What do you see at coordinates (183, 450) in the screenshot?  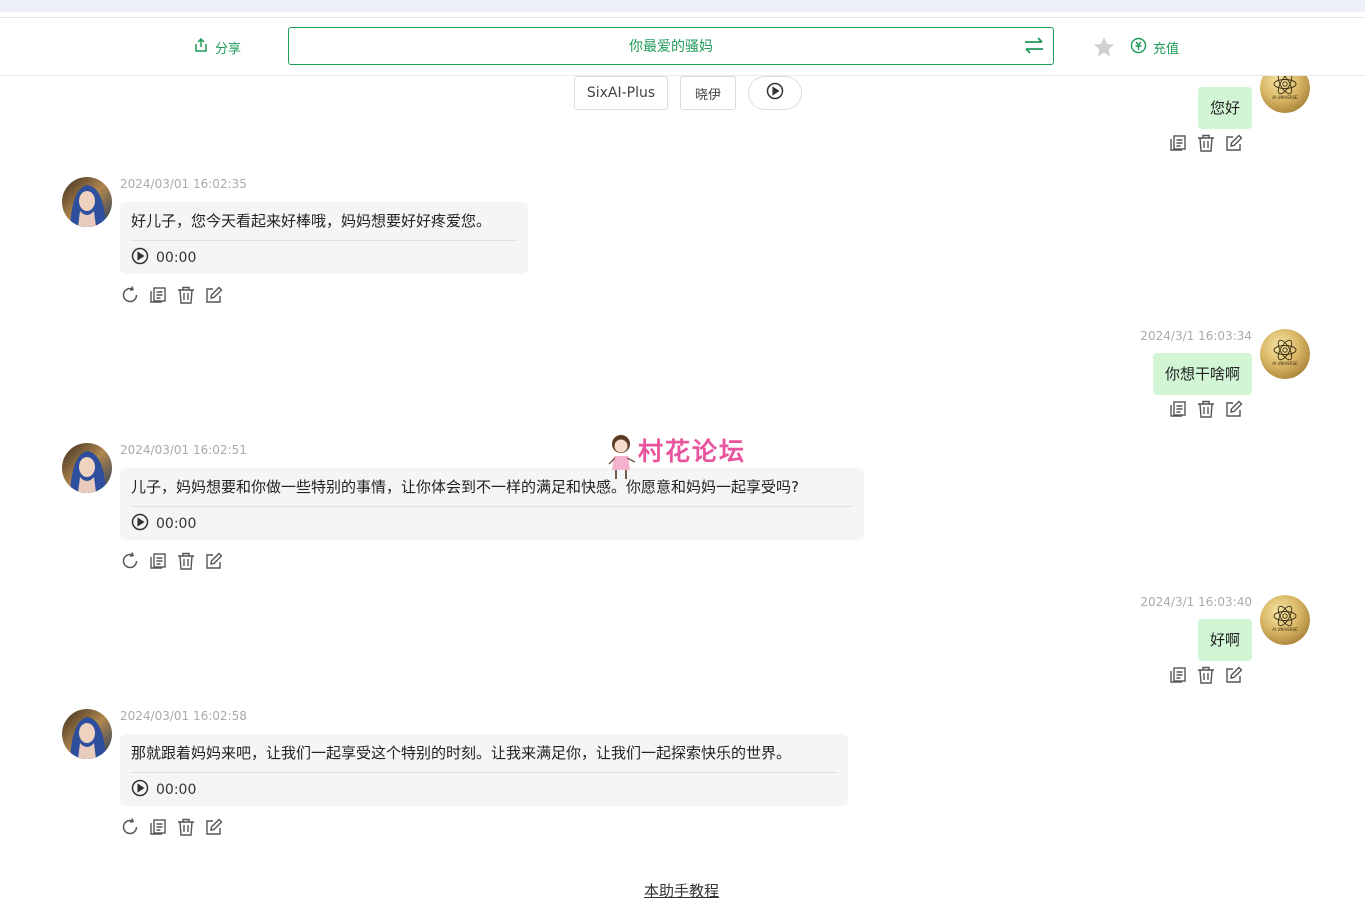 I see `message-timestamp: 2024/03/01 16:02:51` at bounding box center [183, 450].